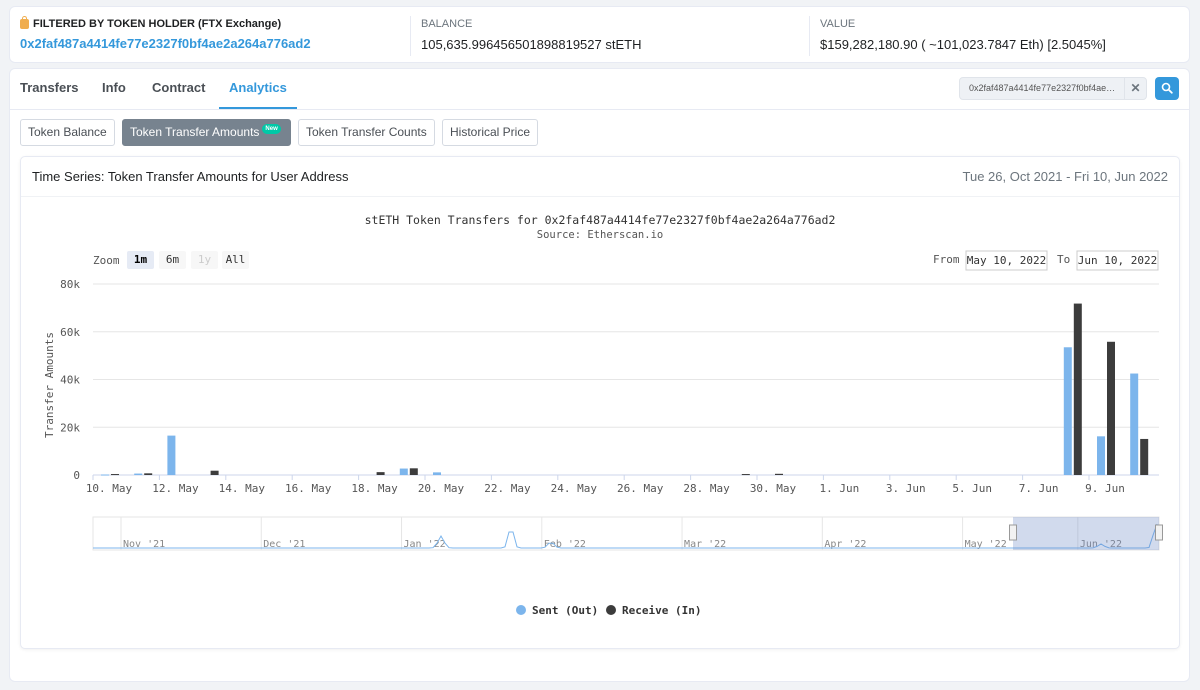  I want to click on search-button, so click(1167, 88).